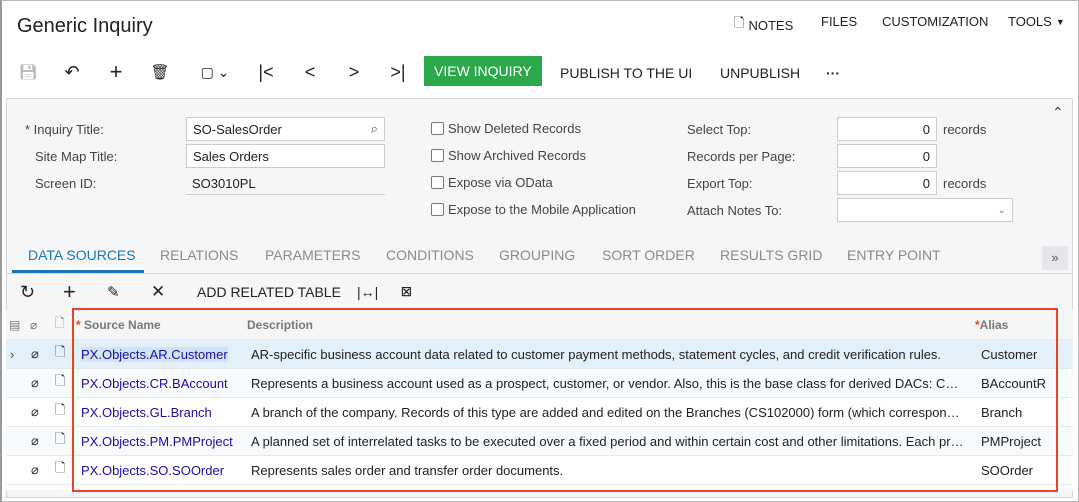  I want to click on edit-icon: ✎, so click(113, 292).